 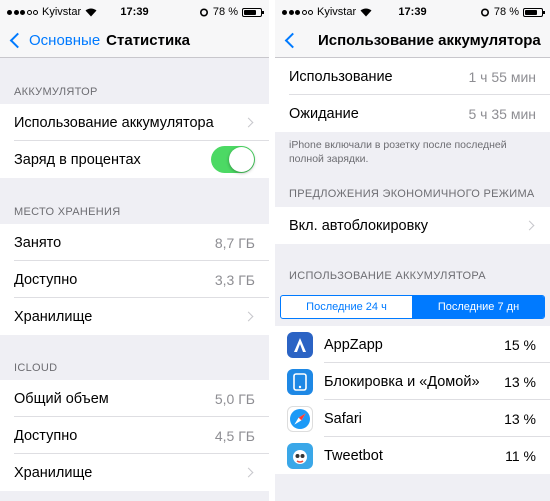 What do you see at coordinates (134, 398) in the screenshot?
I see `icloud-total-row: Общий объем 5,0 ГБ` at bounding box center [134, 398].